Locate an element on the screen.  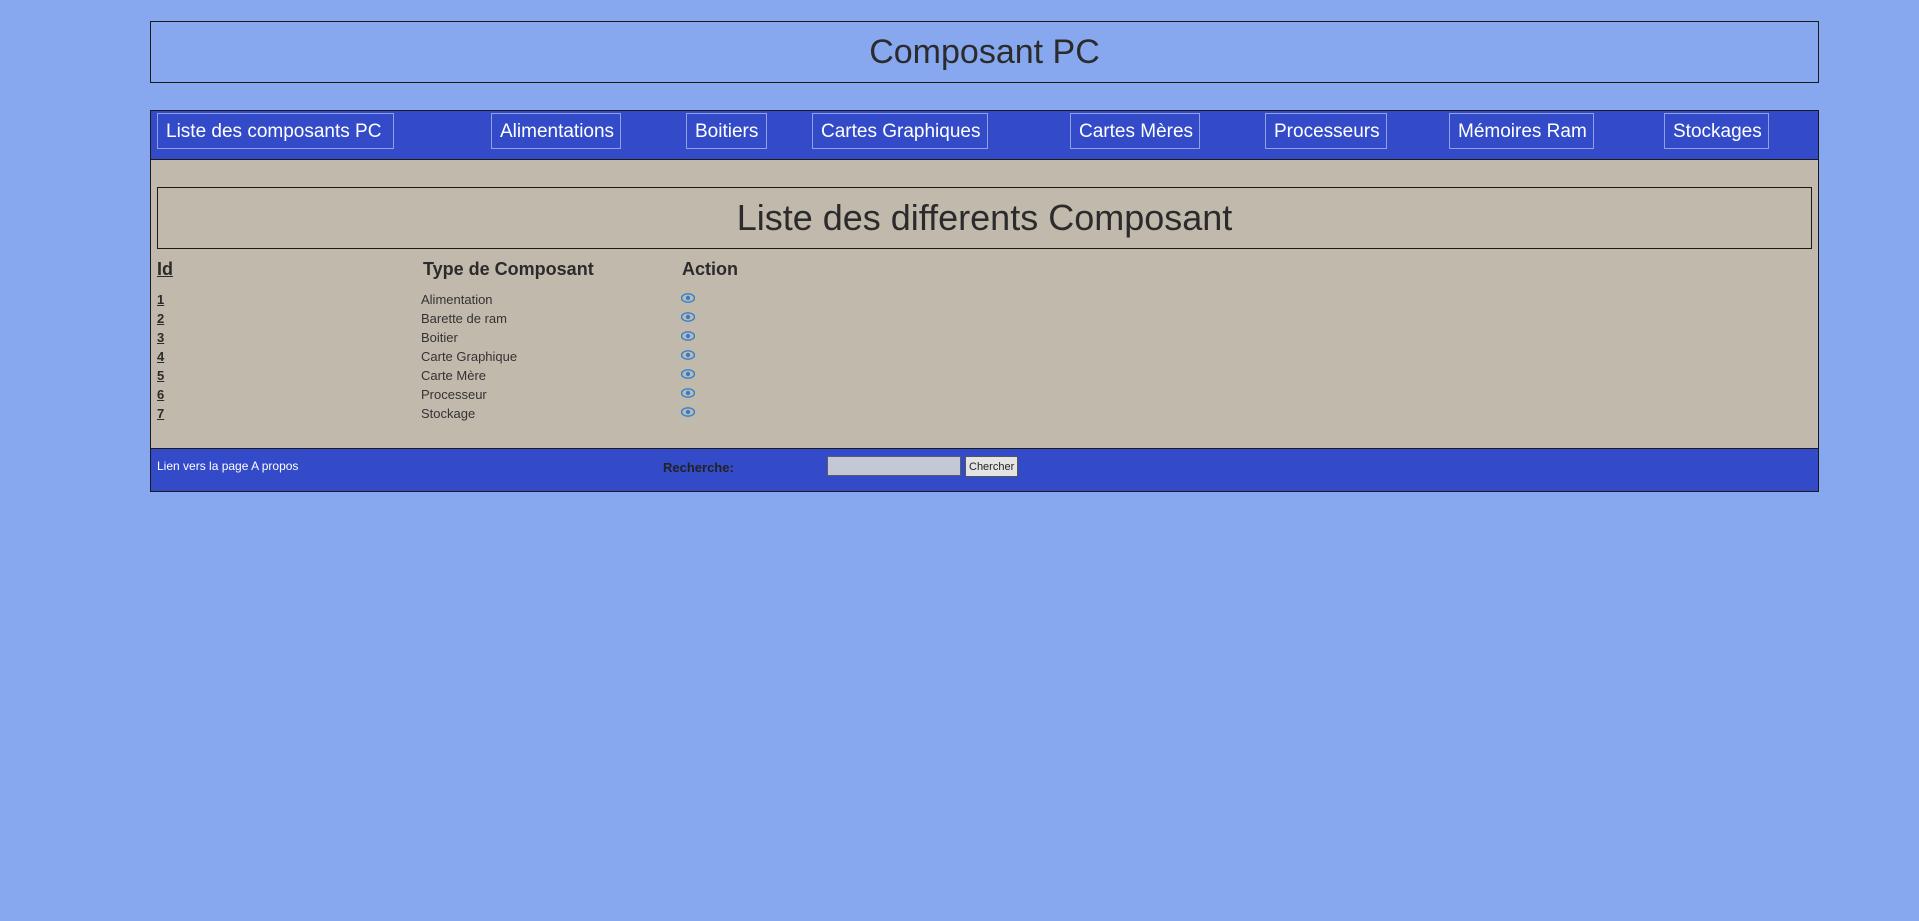
site-header: Composant PC is located at coordinates (984, 52).